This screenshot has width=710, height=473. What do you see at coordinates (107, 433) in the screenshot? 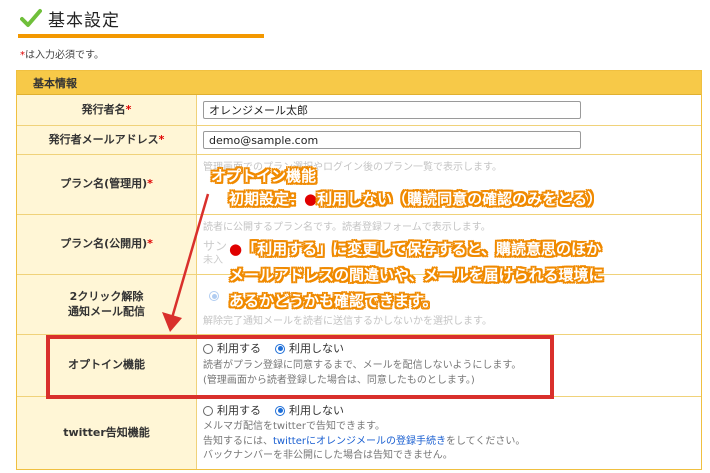
I see `twitter-label: twitter告知機能` at bounding box center [107, 433].